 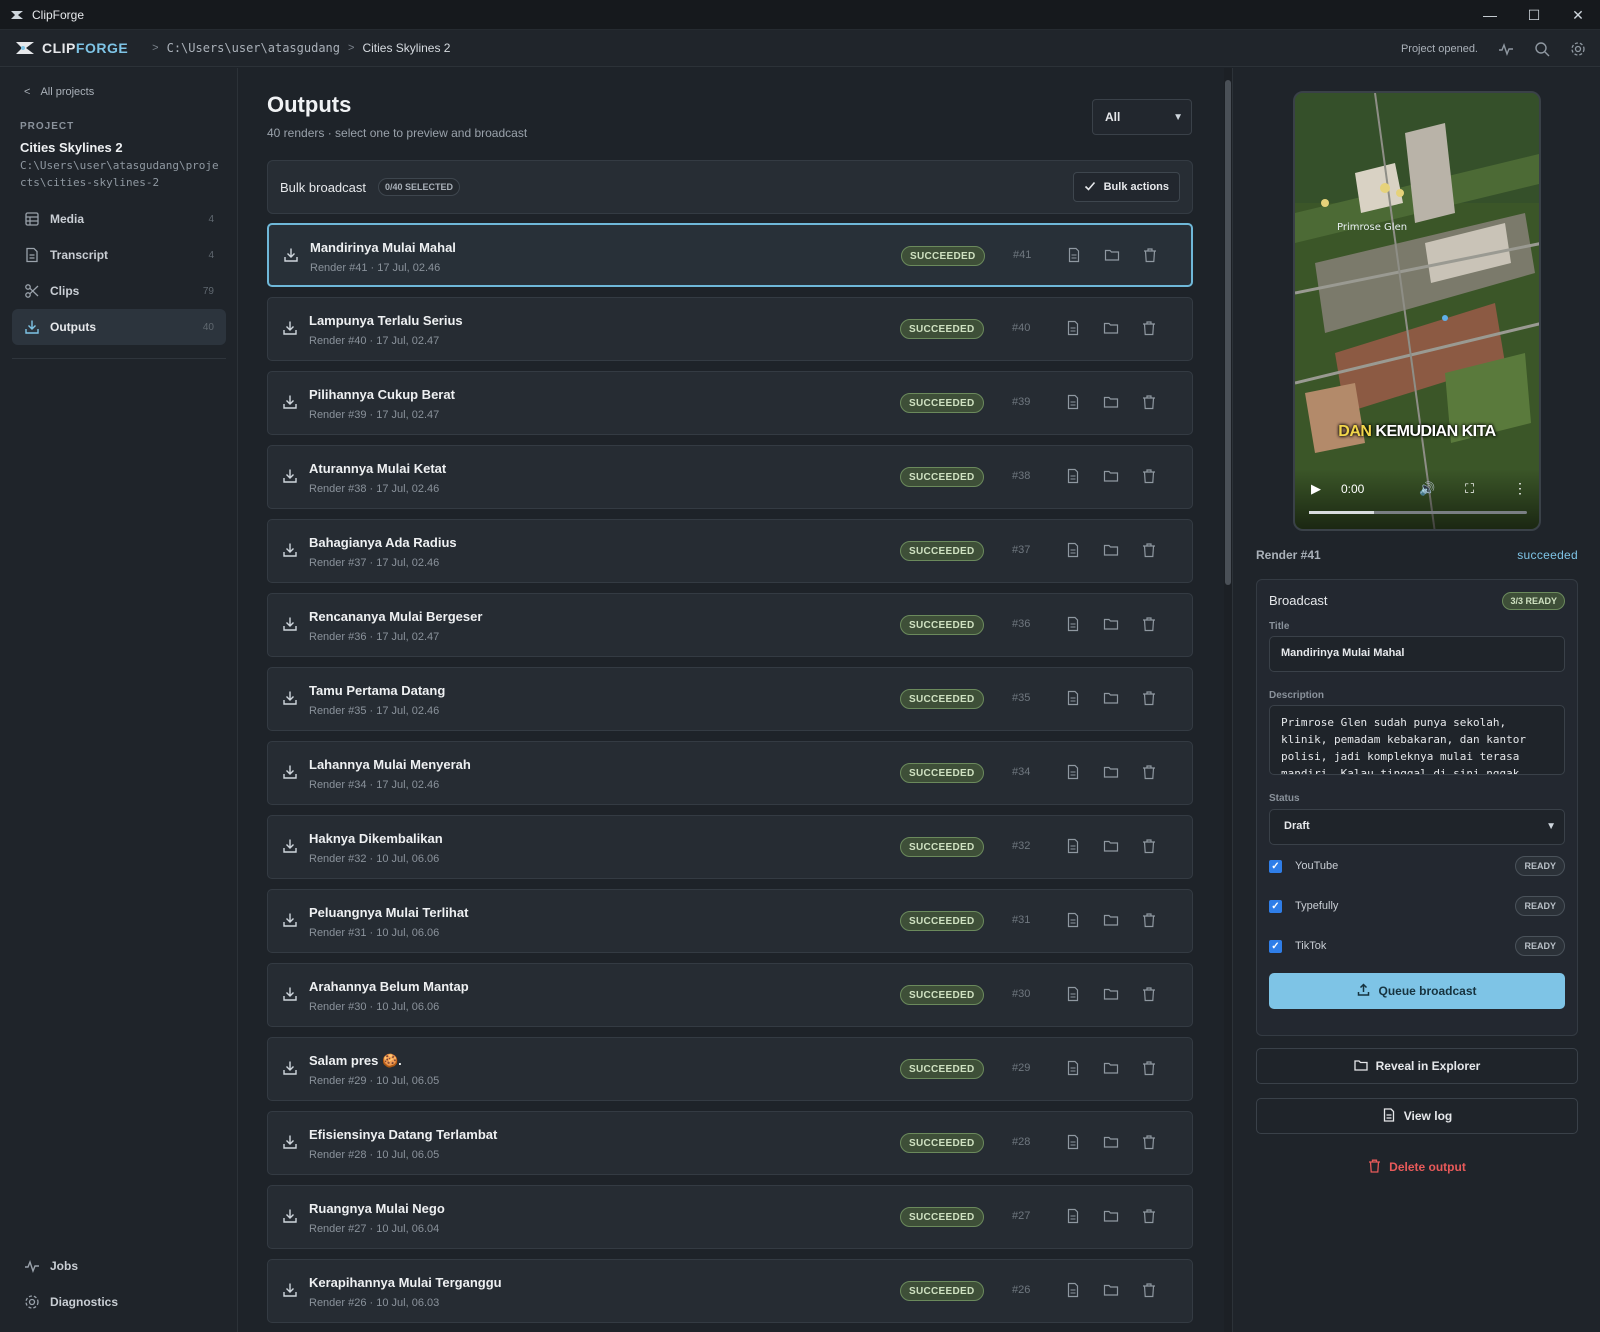 I want to click on activity-icon, so click(x=1506, y=49).